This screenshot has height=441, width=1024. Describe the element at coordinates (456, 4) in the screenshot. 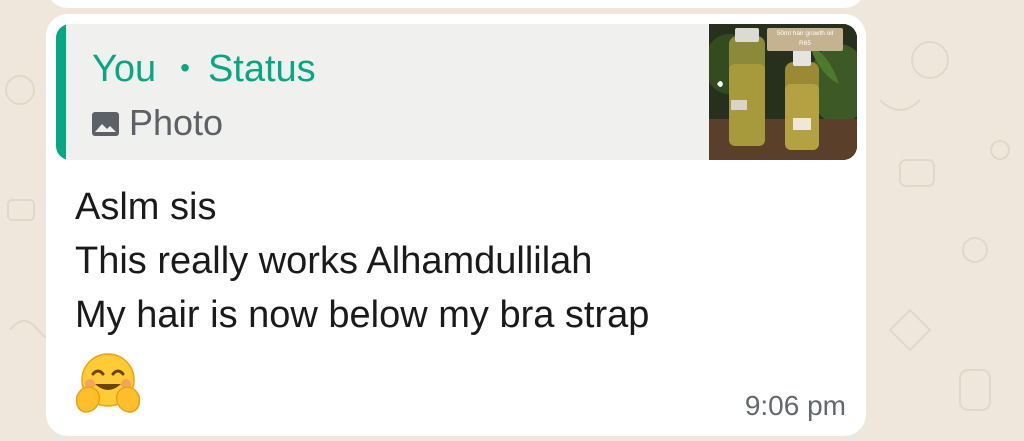

I see `previous-message-bubble` at that location.